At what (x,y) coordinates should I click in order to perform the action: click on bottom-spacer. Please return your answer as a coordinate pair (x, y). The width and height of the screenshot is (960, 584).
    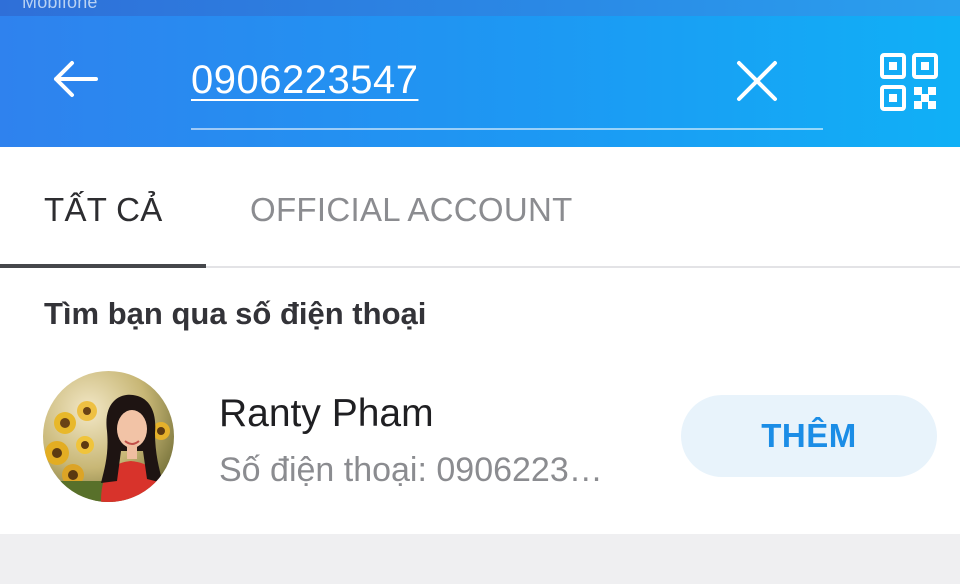
    Looking at the image, I should click on (480, 559).